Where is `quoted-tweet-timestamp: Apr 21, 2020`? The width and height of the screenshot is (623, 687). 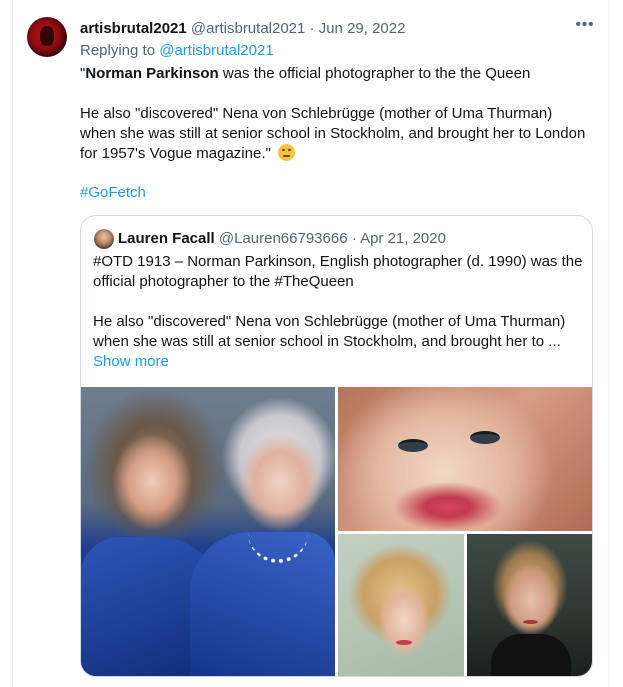
quoted-tweet-timestamp: Apr 21, 2020 is located at coordinates (403, 238).